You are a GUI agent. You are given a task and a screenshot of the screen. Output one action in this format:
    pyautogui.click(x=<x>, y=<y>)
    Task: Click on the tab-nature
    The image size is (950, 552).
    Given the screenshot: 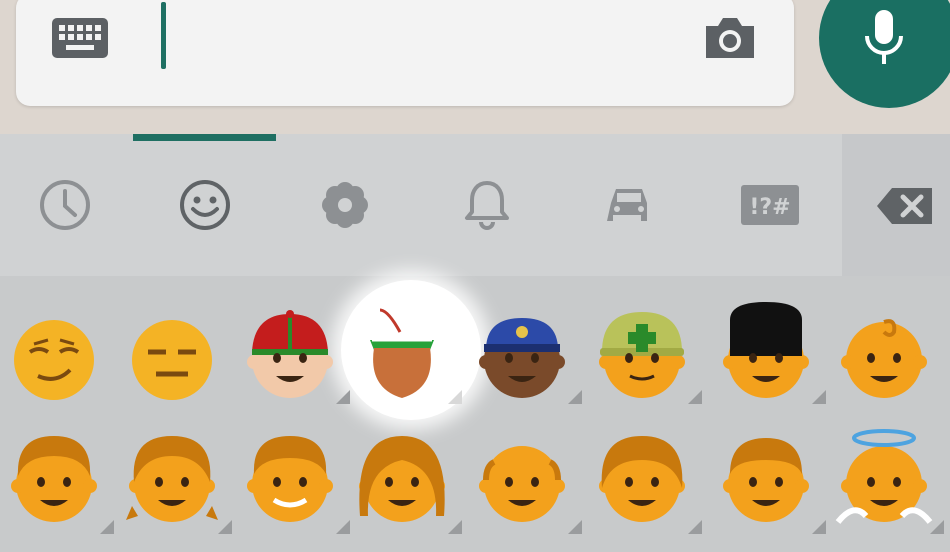 What is the action you would take?
    pyautogui.click(x=345, y=205)
    